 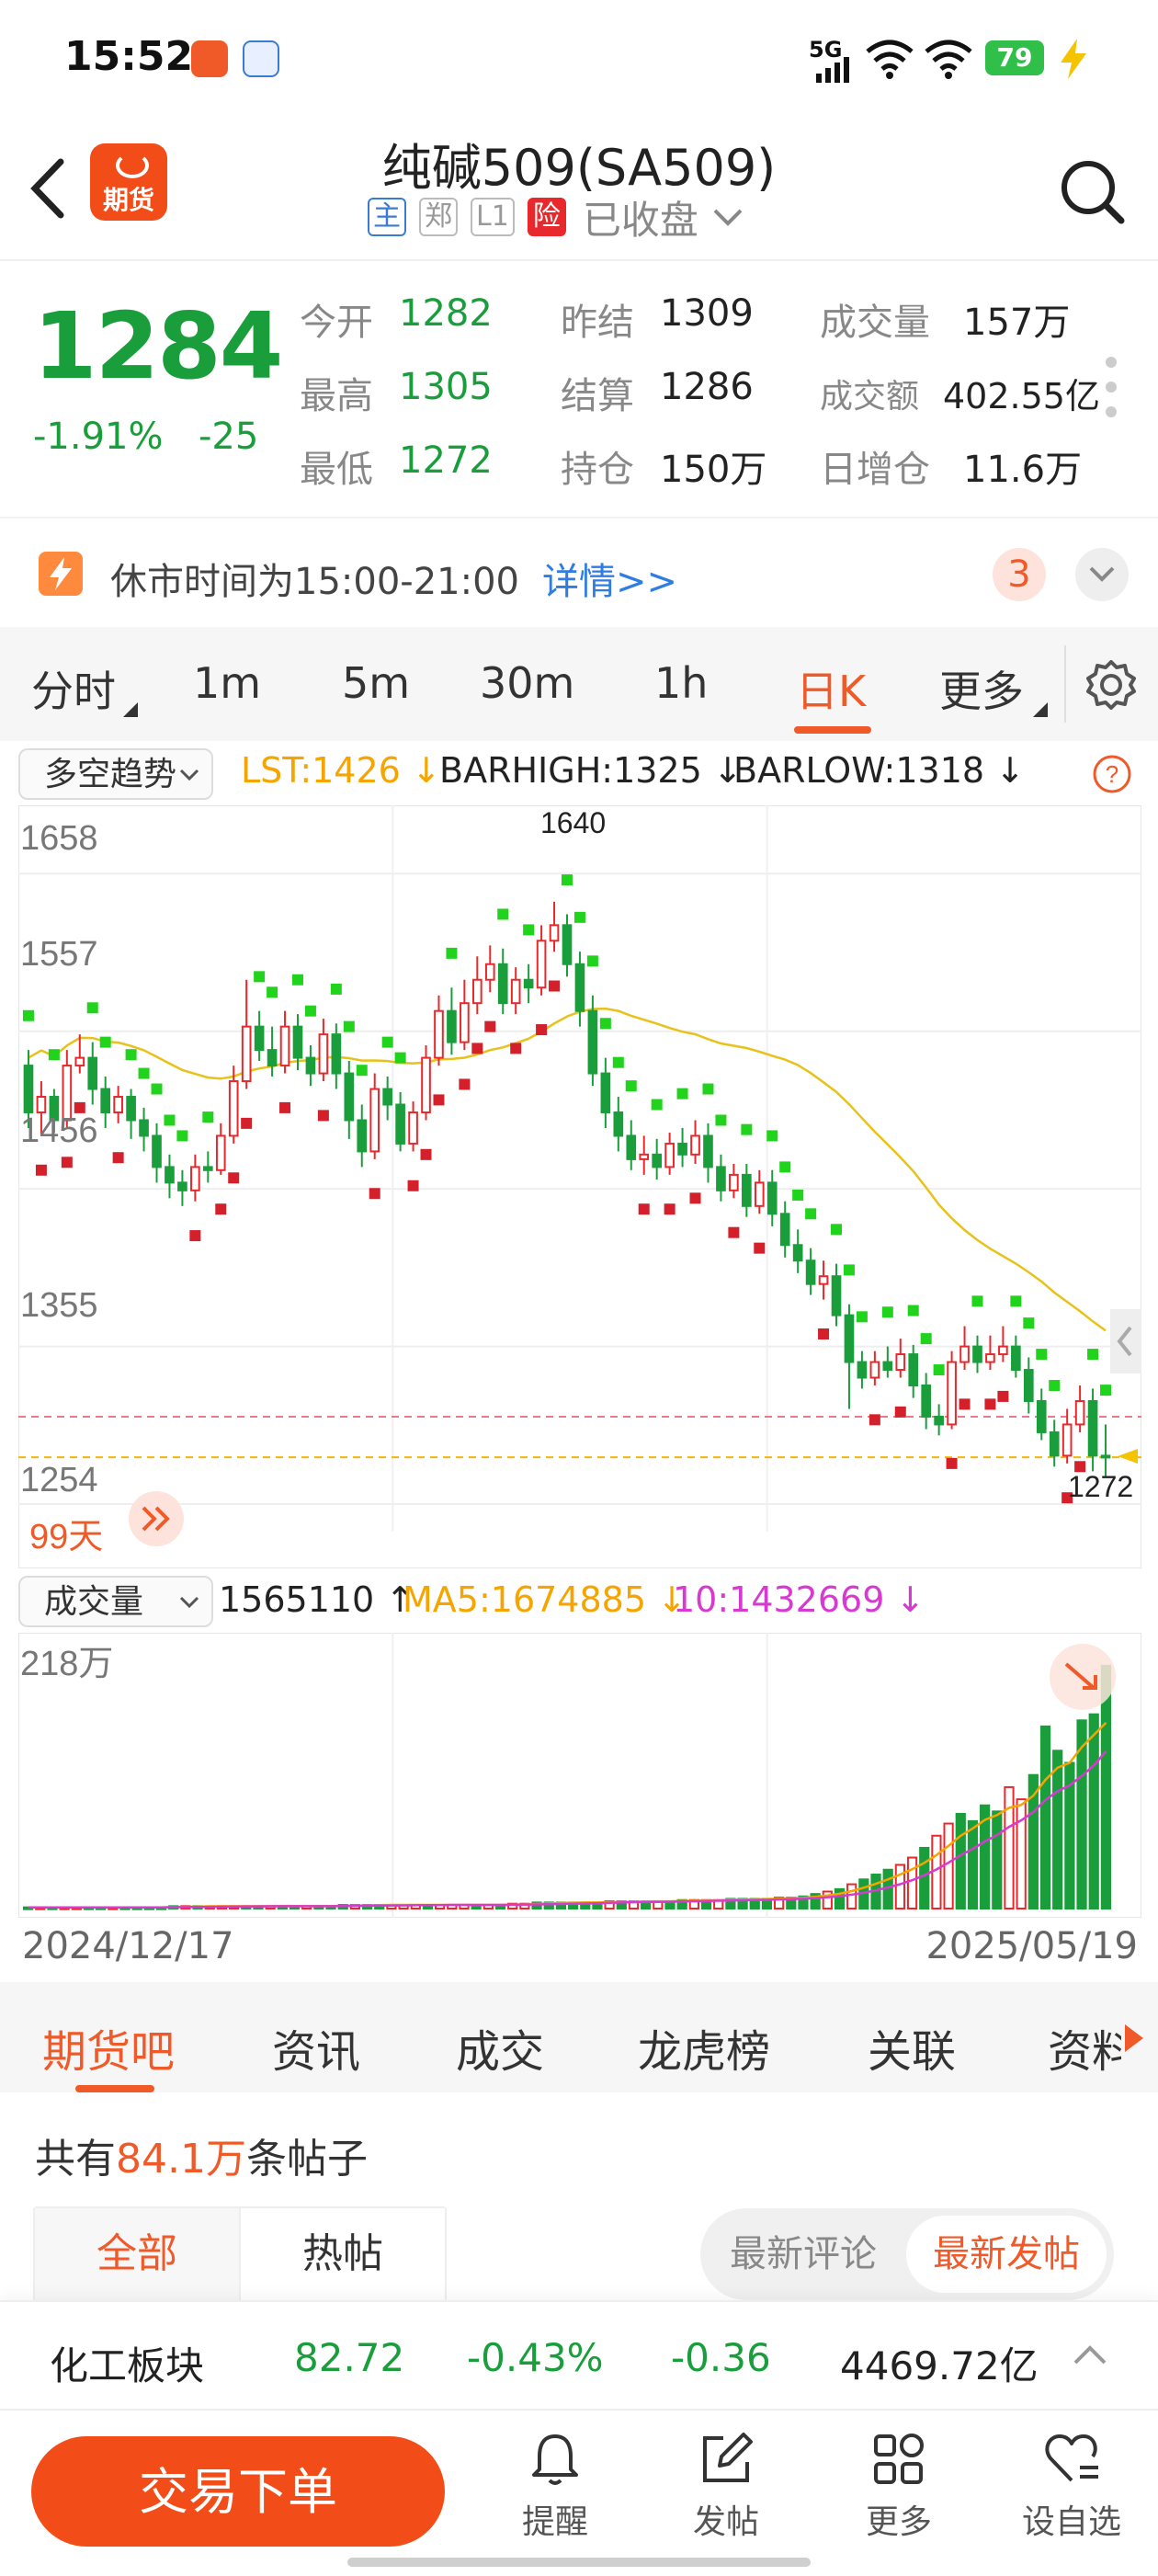 What do you see at coordinates (341, 770) in the screenshot?
I see `lst-value: LST:1426 ↓` at bounding box center [341, 770].